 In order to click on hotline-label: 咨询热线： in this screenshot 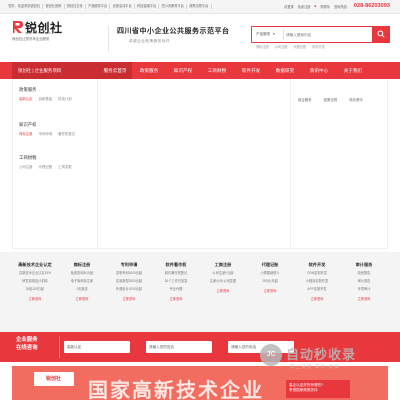, I will do `click(341, 6)`.